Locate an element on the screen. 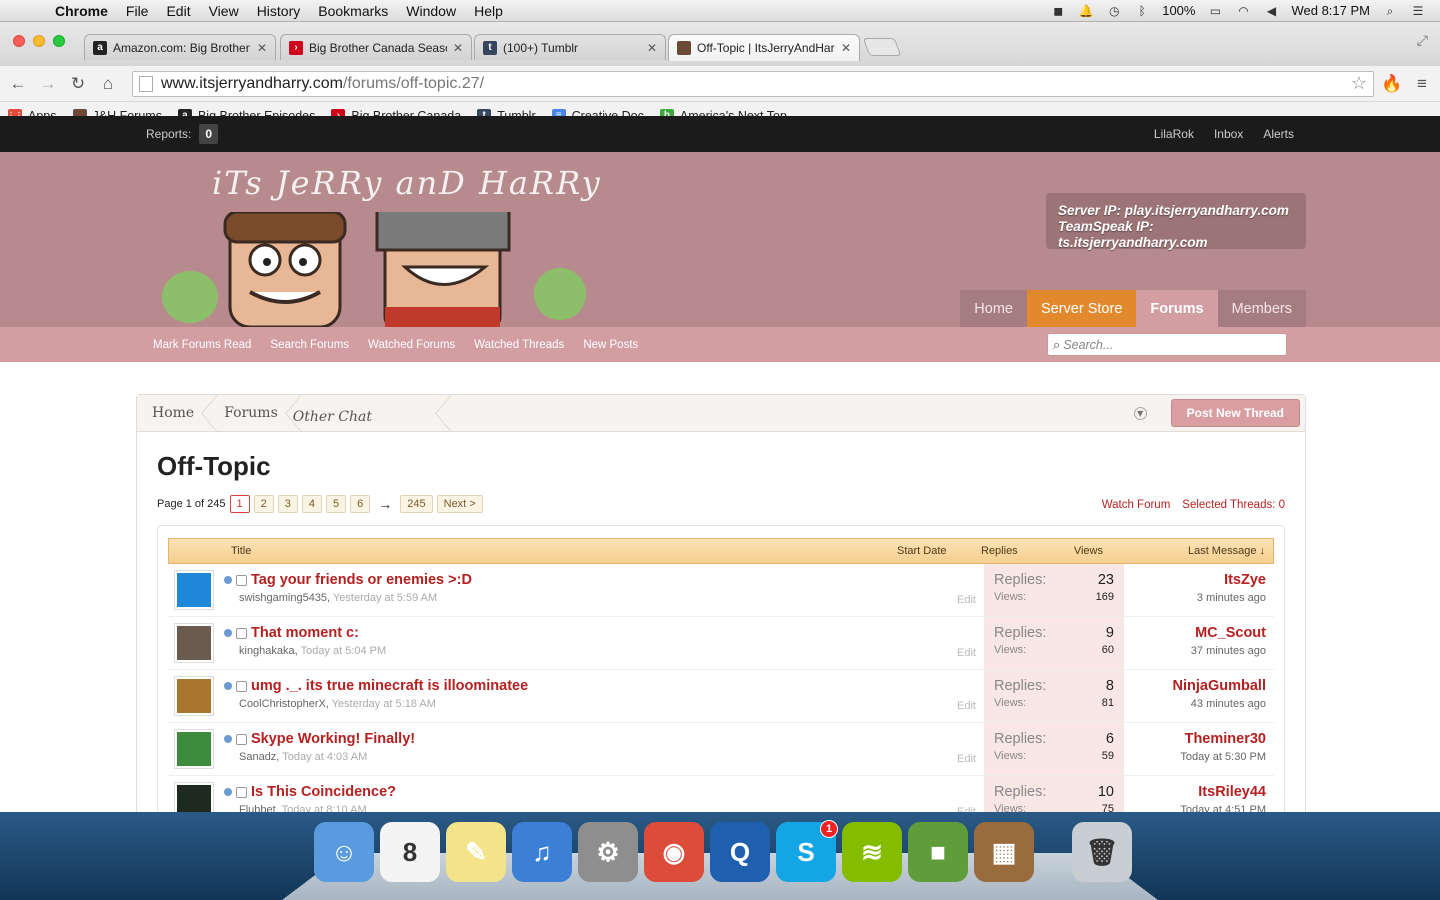 Image resolution: width=1440 pixels, height=900 pixels. reports-count: 0 is located at coordinates (209, 134).